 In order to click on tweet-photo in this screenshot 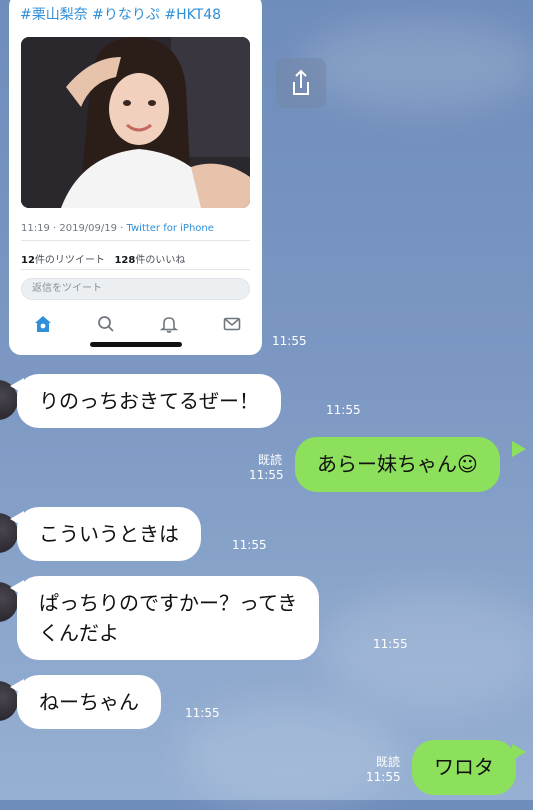, I will do `click(135, 122)`.